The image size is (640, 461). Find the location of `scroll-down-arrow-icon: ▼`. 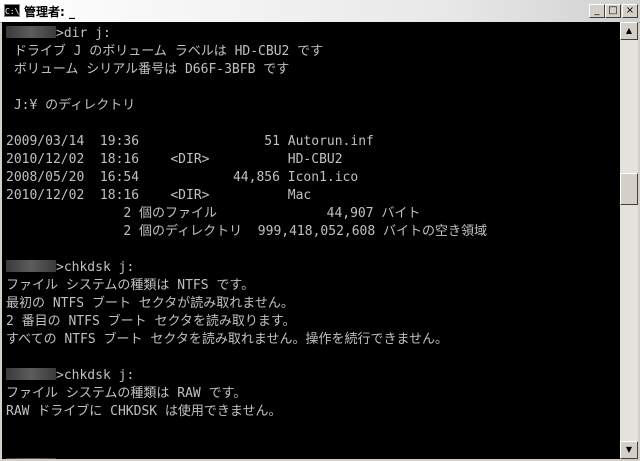

scroll-down-arrow-icon: ▼ is located at coordinates (629, 450).